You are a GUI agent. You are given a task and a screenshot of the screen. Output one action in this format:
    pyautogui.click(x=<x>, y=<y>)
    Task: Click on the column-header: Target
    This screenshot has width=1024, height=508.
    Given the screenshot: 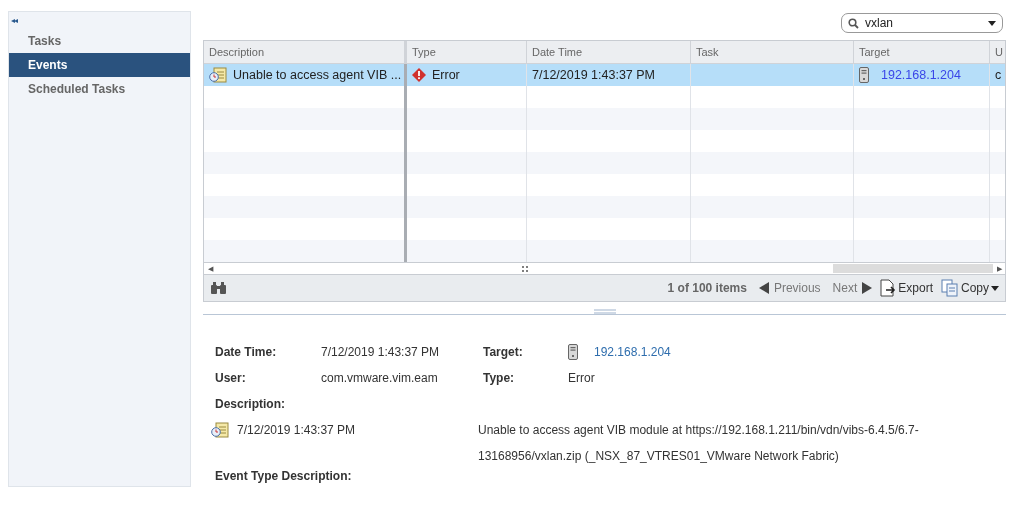 What is the action you would take?
    pyautogui.click(x=874, y=52)
    